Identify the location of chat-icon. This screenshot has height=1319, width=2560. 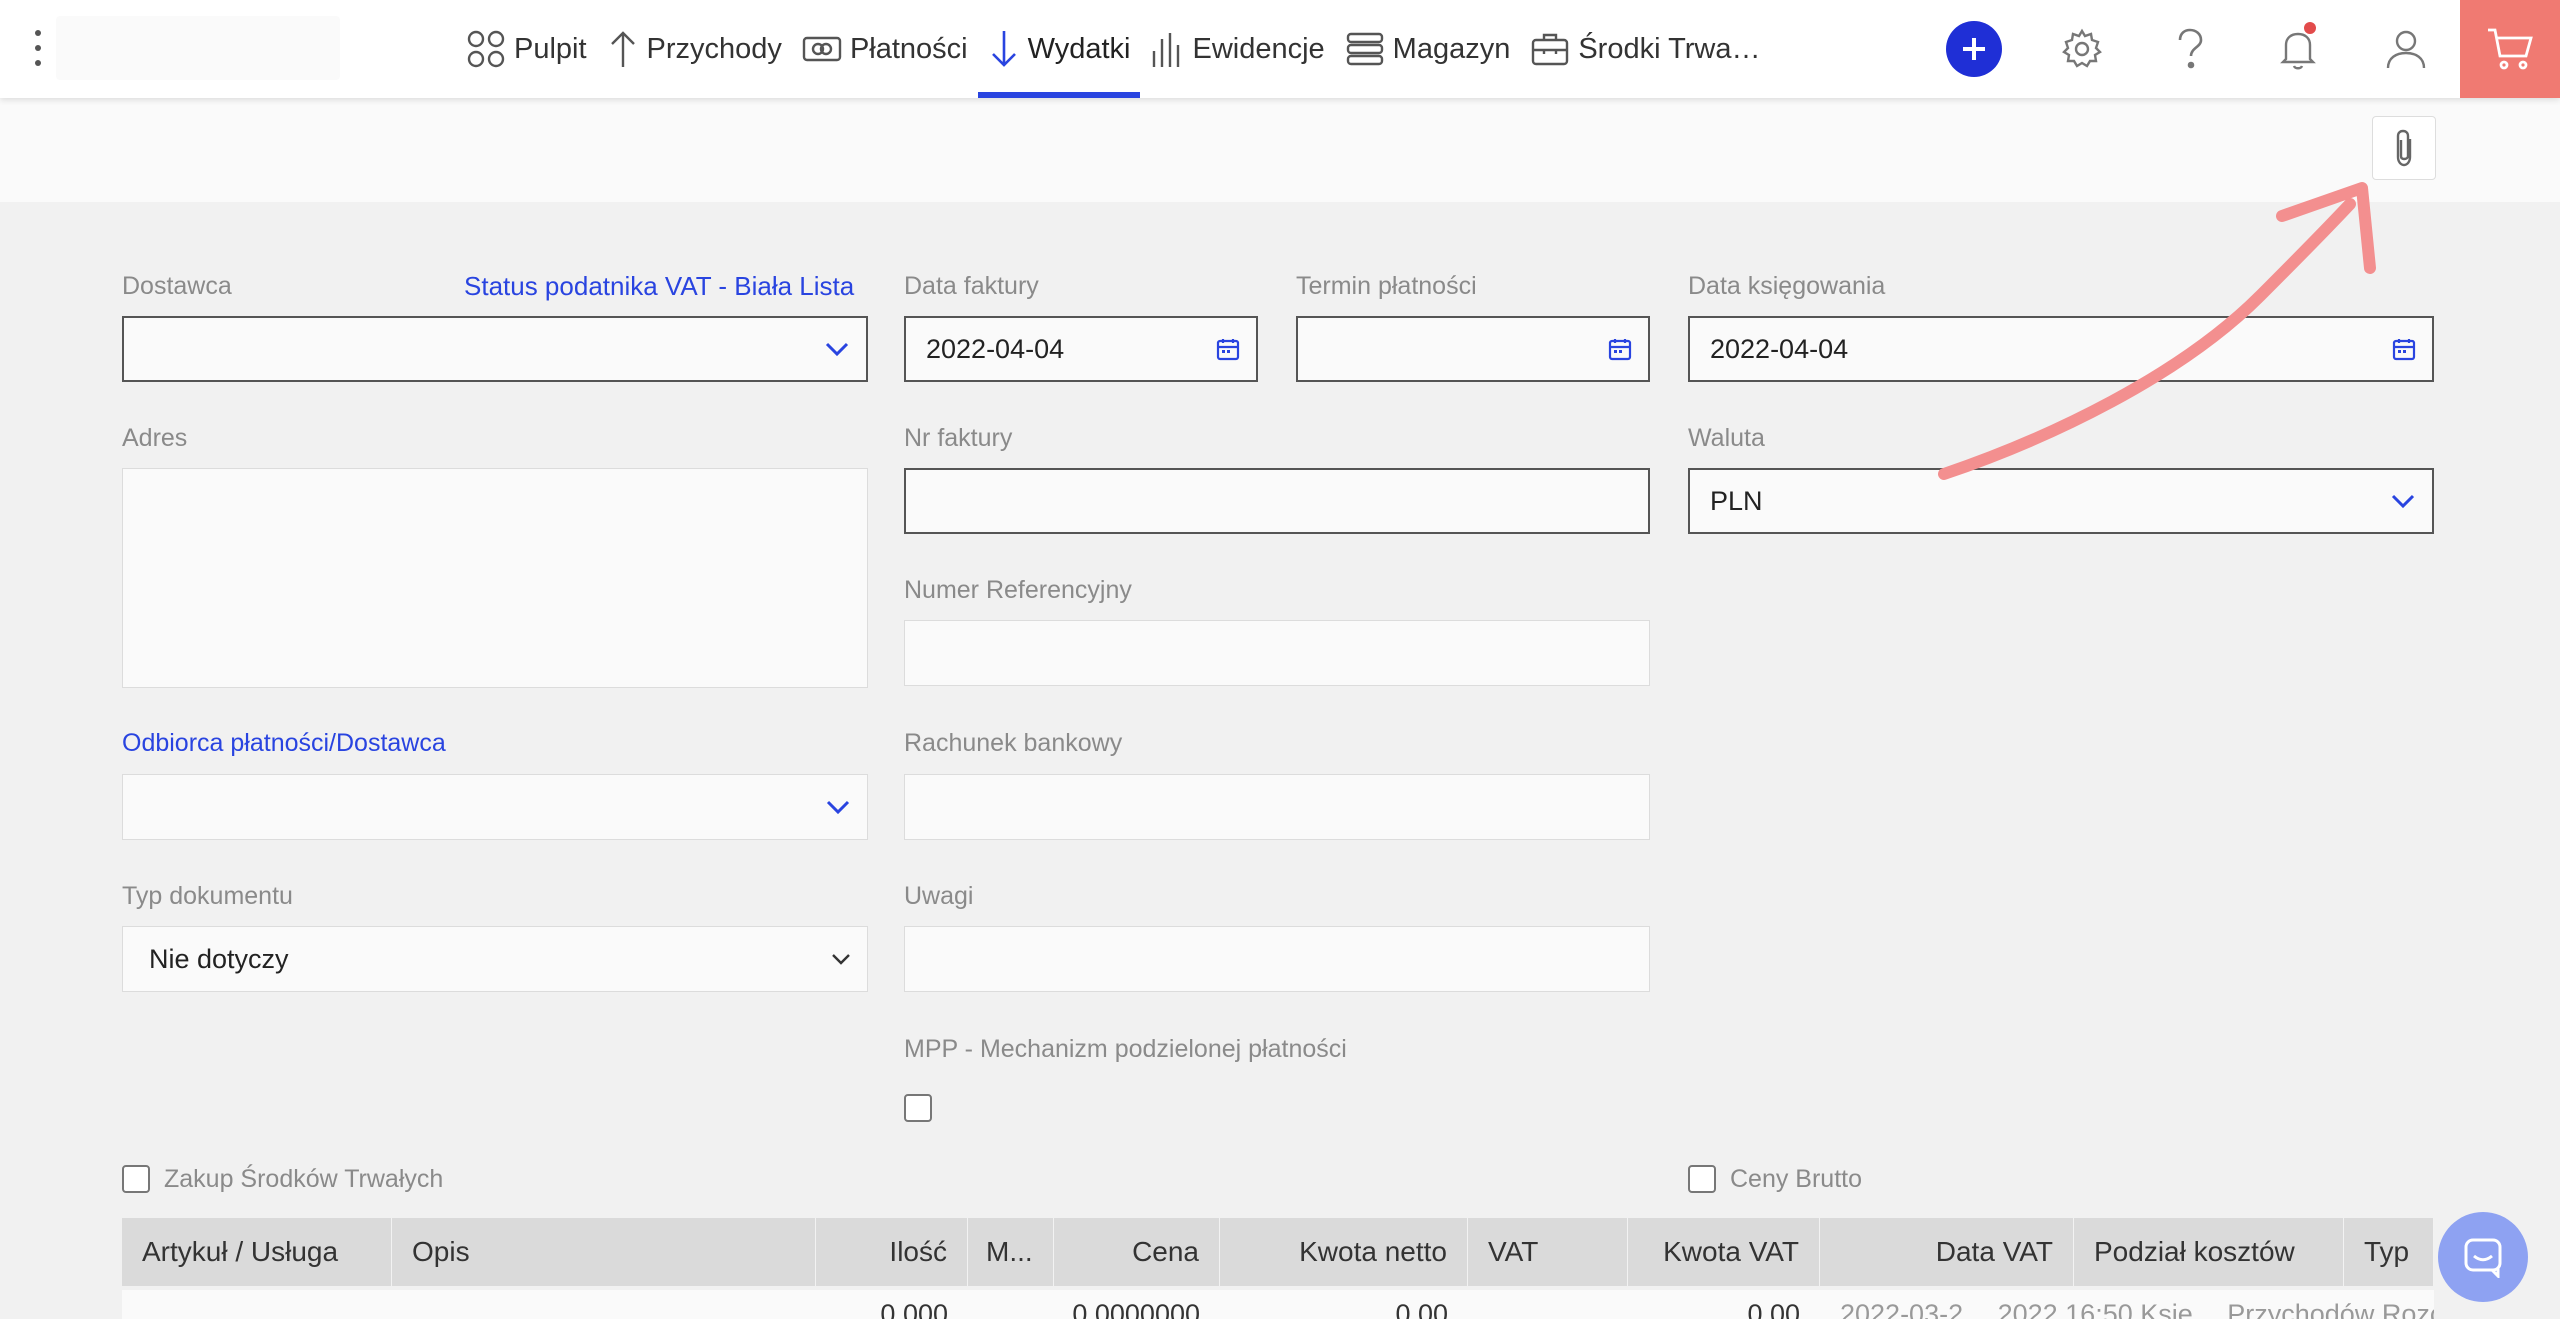
(2483, 1258).